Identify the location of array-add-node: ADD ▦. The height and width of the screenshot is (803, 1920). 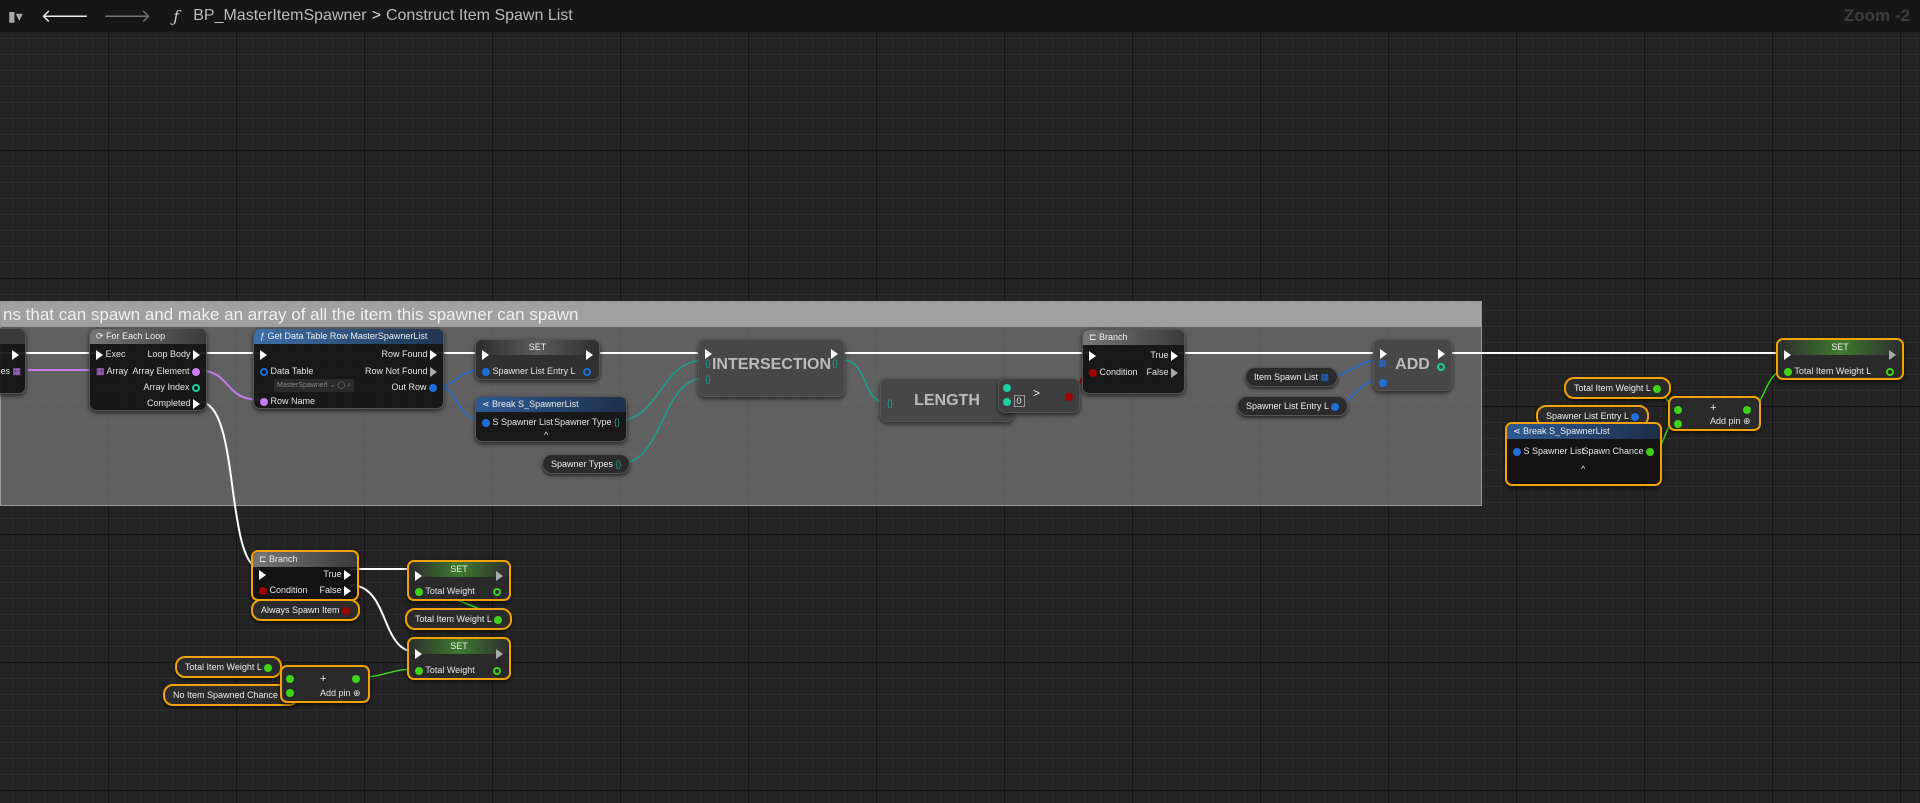
(1412, 365).